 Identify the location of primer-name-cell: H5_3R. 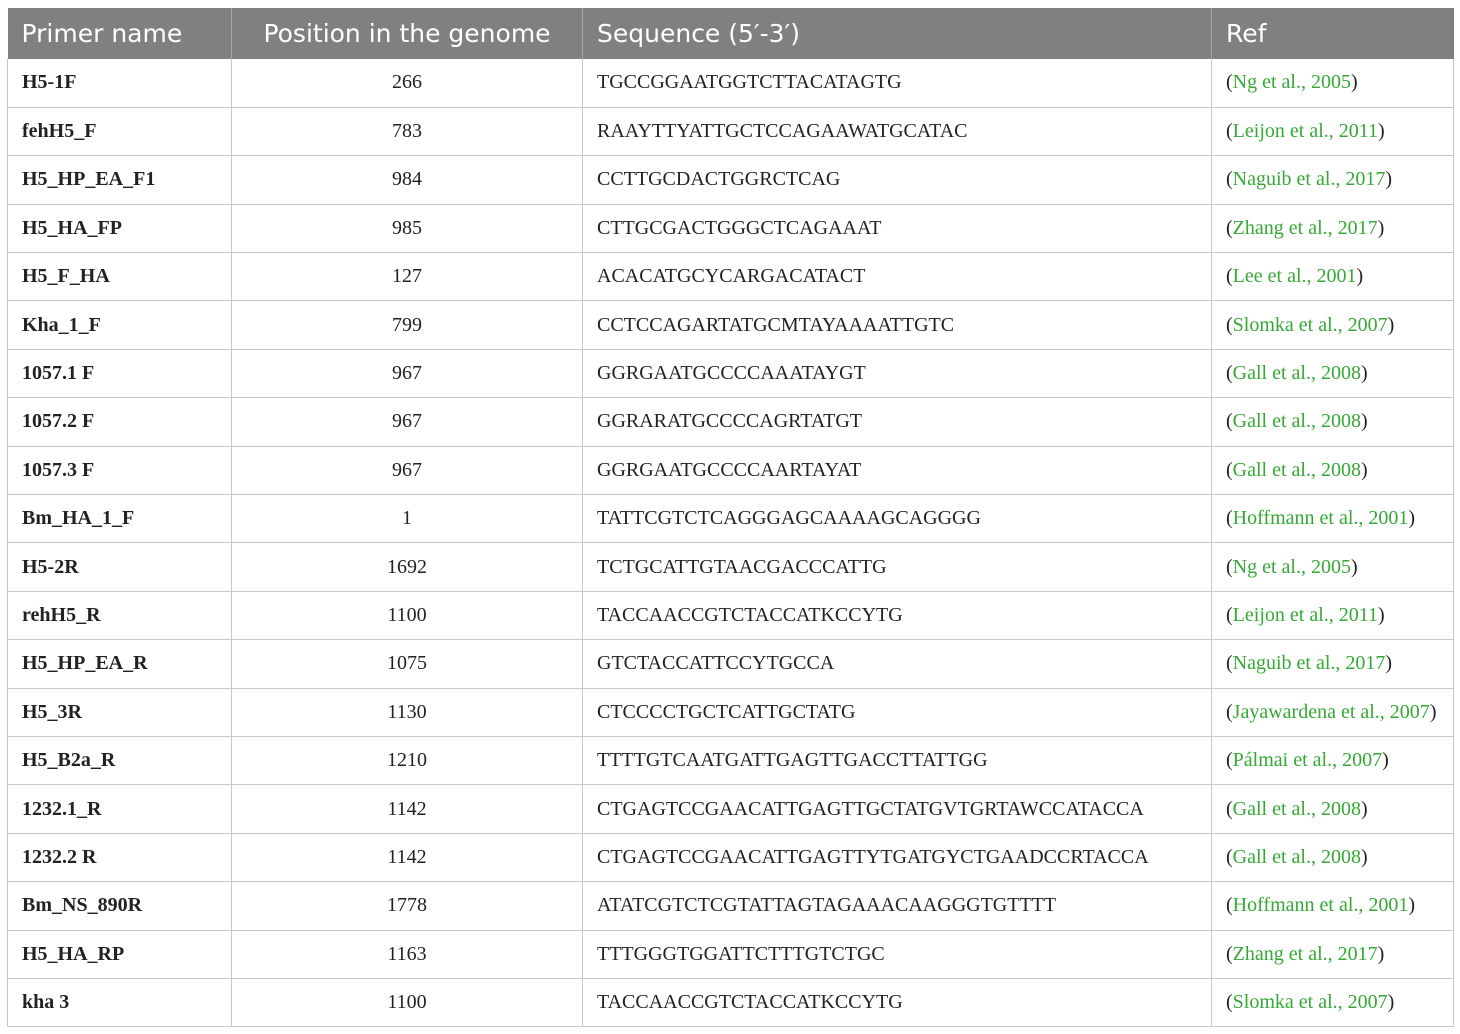
(119, 712).